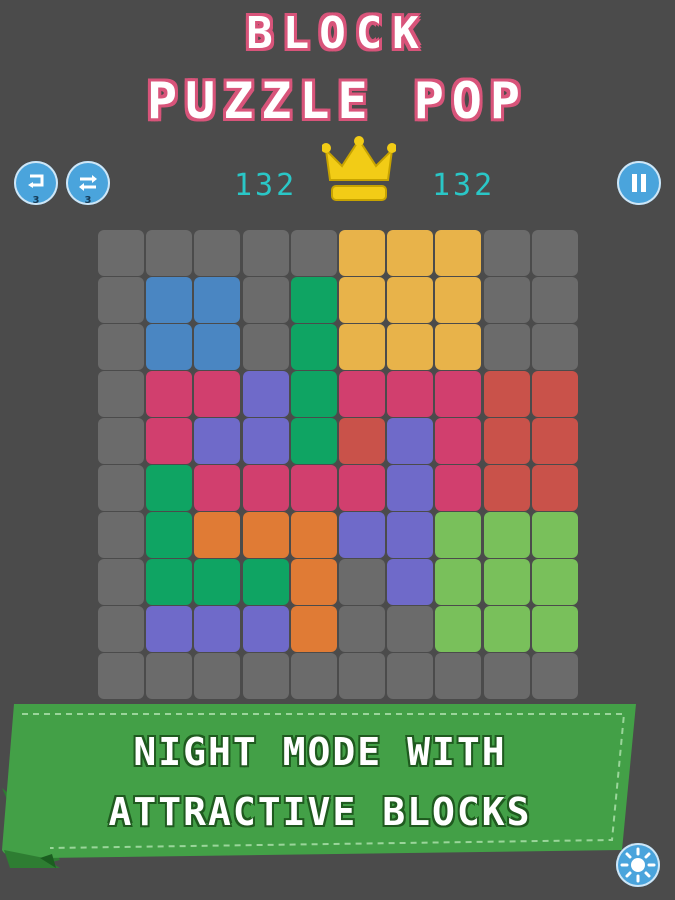  What do you see at coordinates (36, 183) in the screenshot?
I see `undo-button: 3` at bounding box center [36, 183].